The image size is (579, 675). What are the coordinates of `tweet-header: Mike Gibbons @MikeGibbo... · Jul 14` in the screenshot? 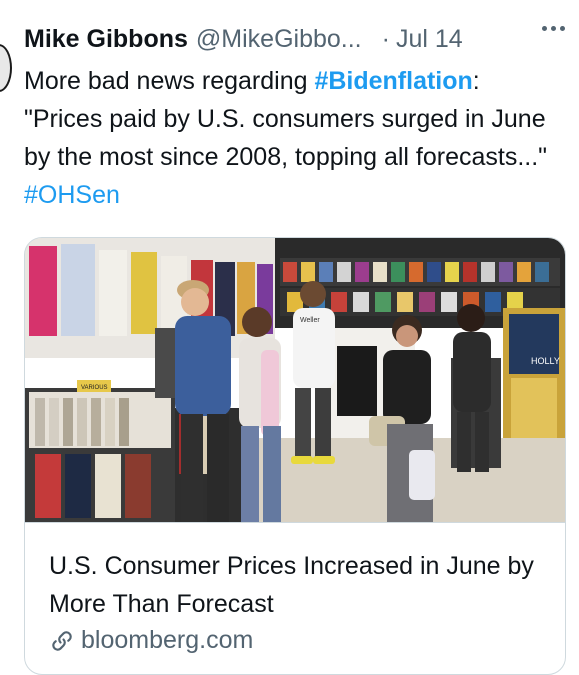 It's located at (294, 39).